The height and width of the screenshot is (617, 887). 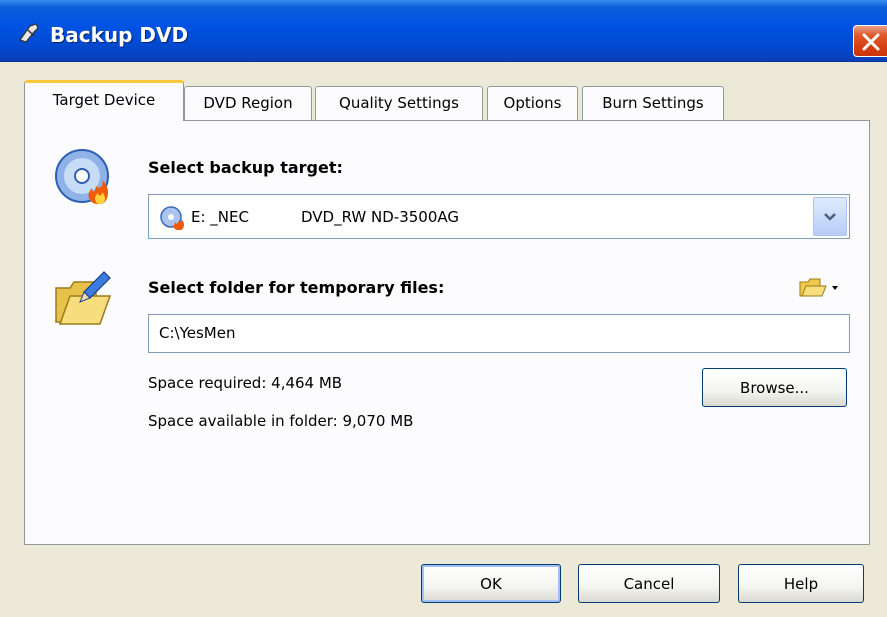 I want to click on tab-quality-settings: Quality Settings, so click(x=399, y=103).